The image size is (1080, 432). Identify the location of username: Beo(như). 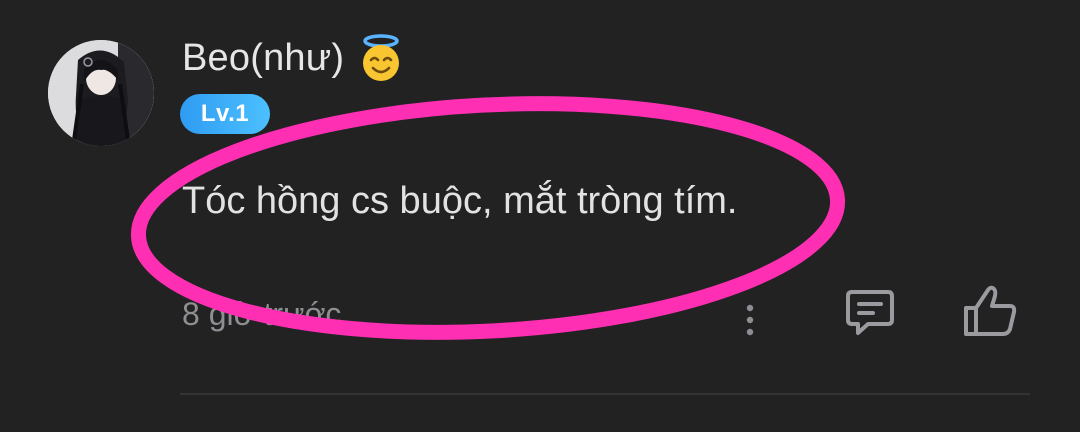
(263, 58).